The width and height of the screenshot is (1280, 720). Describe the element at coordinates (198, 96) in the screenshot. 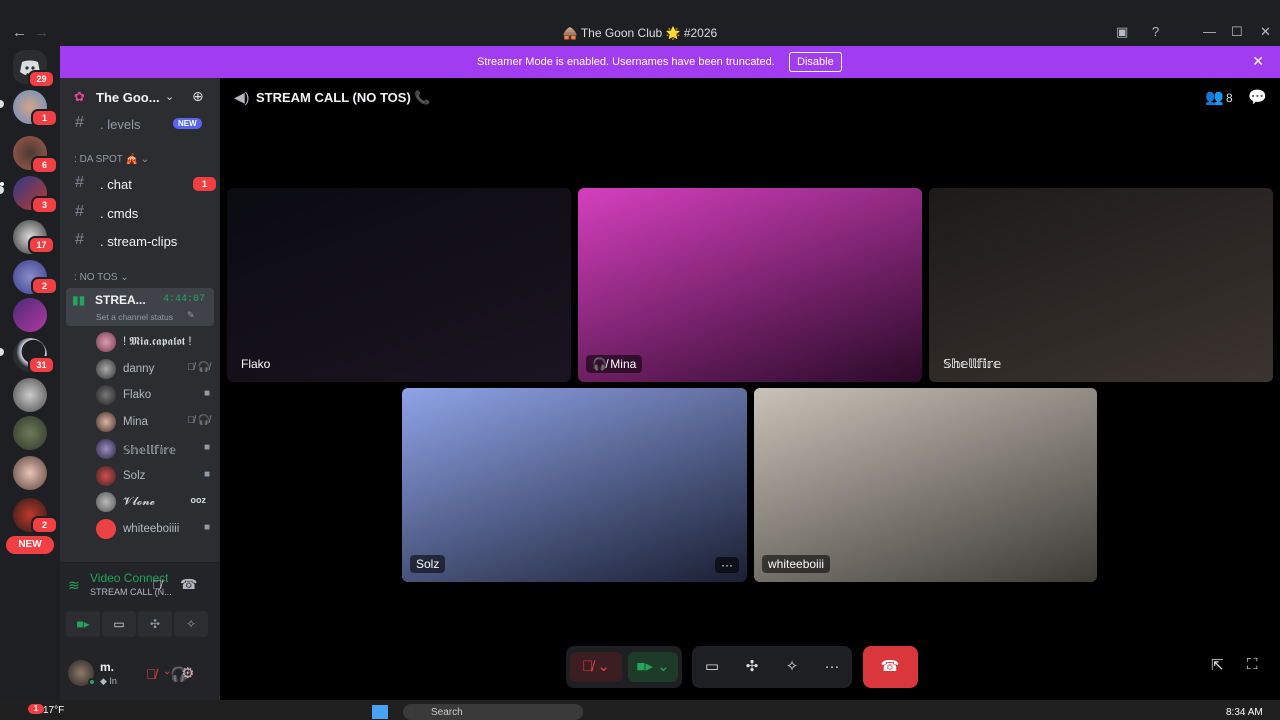

I see `invite-icon: ⊕` at that location.